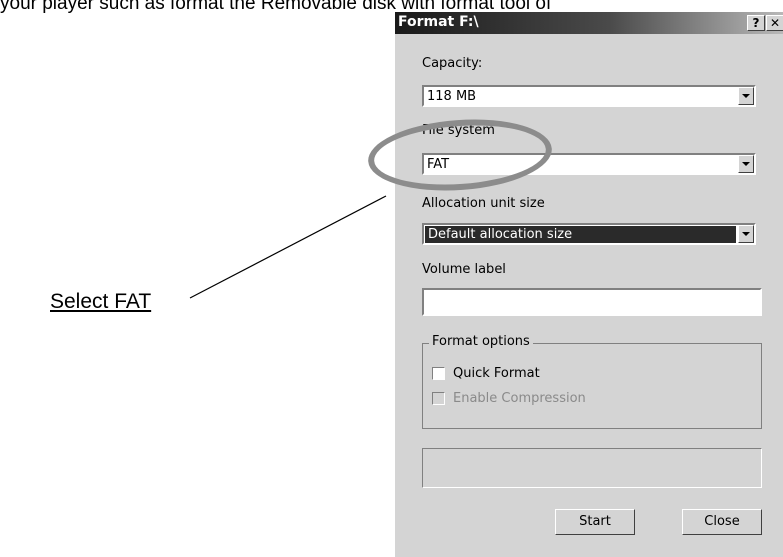  Describe the element at coordinates (722, 522) in the screenshot. I see `close-button: Close` at that location.